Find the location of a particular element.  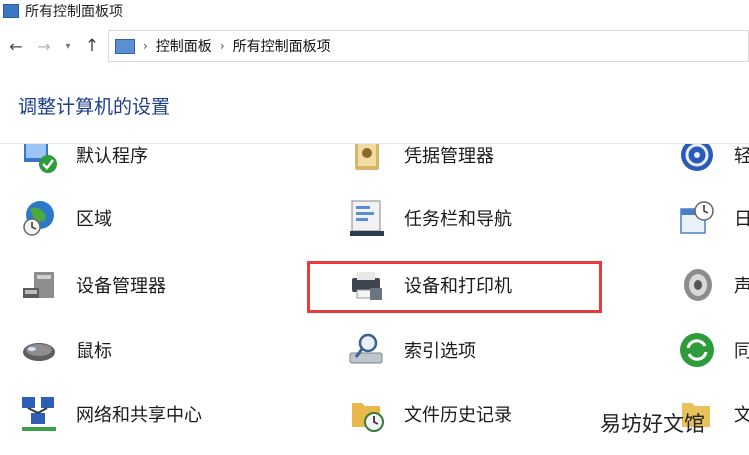

item-device-manager: 设备管理器 is located at coordinates (93, 285).